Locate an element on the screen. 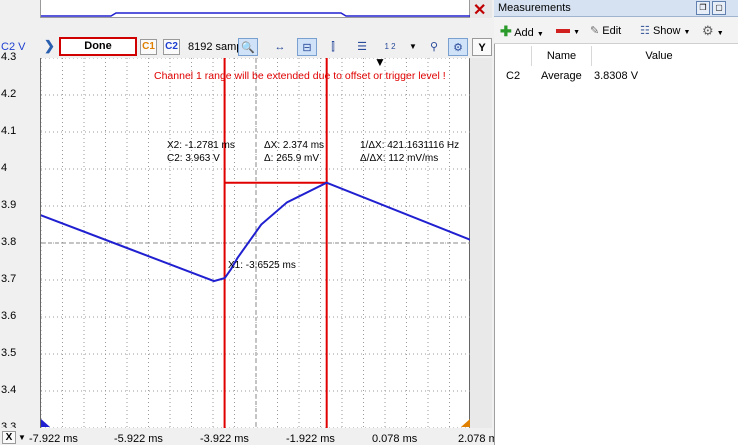 The width and height of the screenshot is (738, 445). samples-label: 8192 samp is located at coordinates (213, 47).